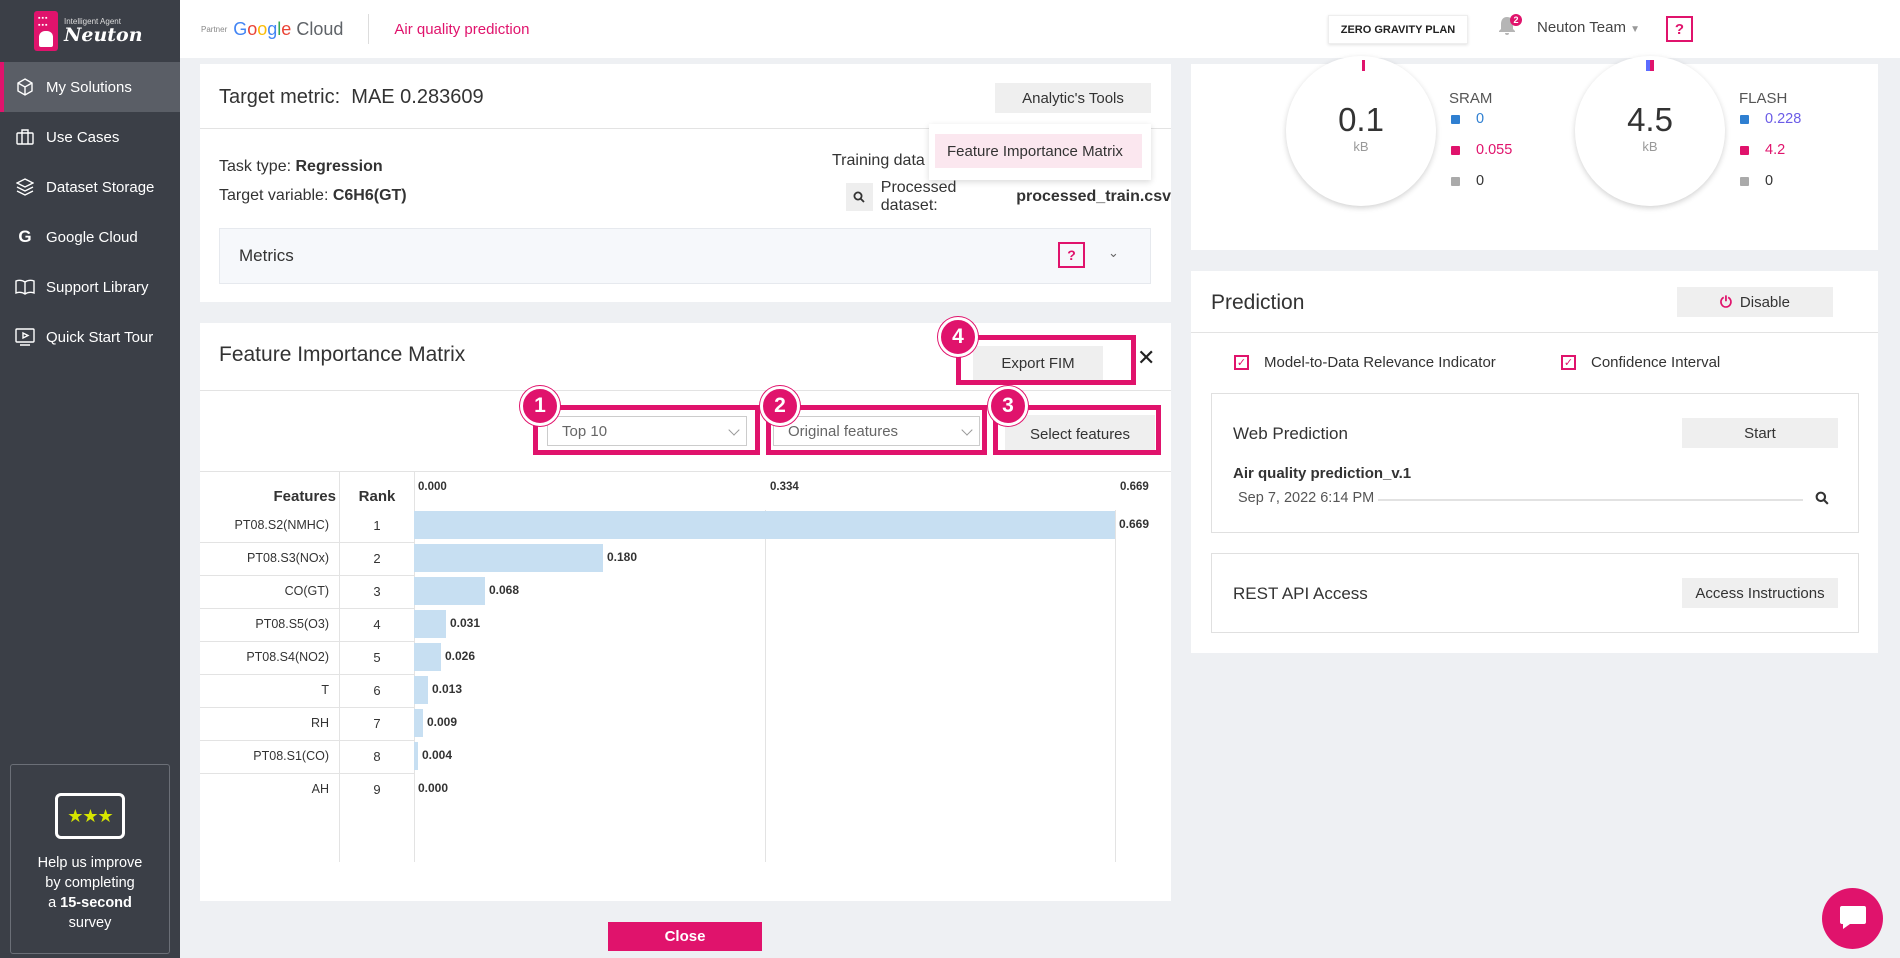 The width and height of the screenshot is (1900, 958). I want to click on metrics-accordion: Metrics ? ⌄, so click(685, 256).